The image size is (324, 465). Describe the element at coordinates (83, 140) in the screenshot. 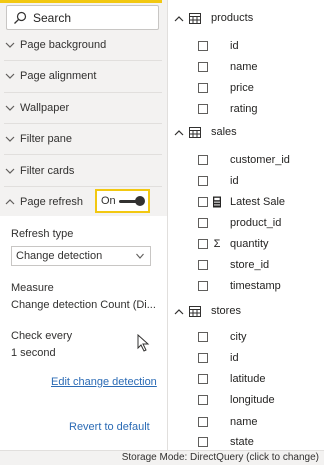

I see `section-filter-pane: Filter pane` at that location.